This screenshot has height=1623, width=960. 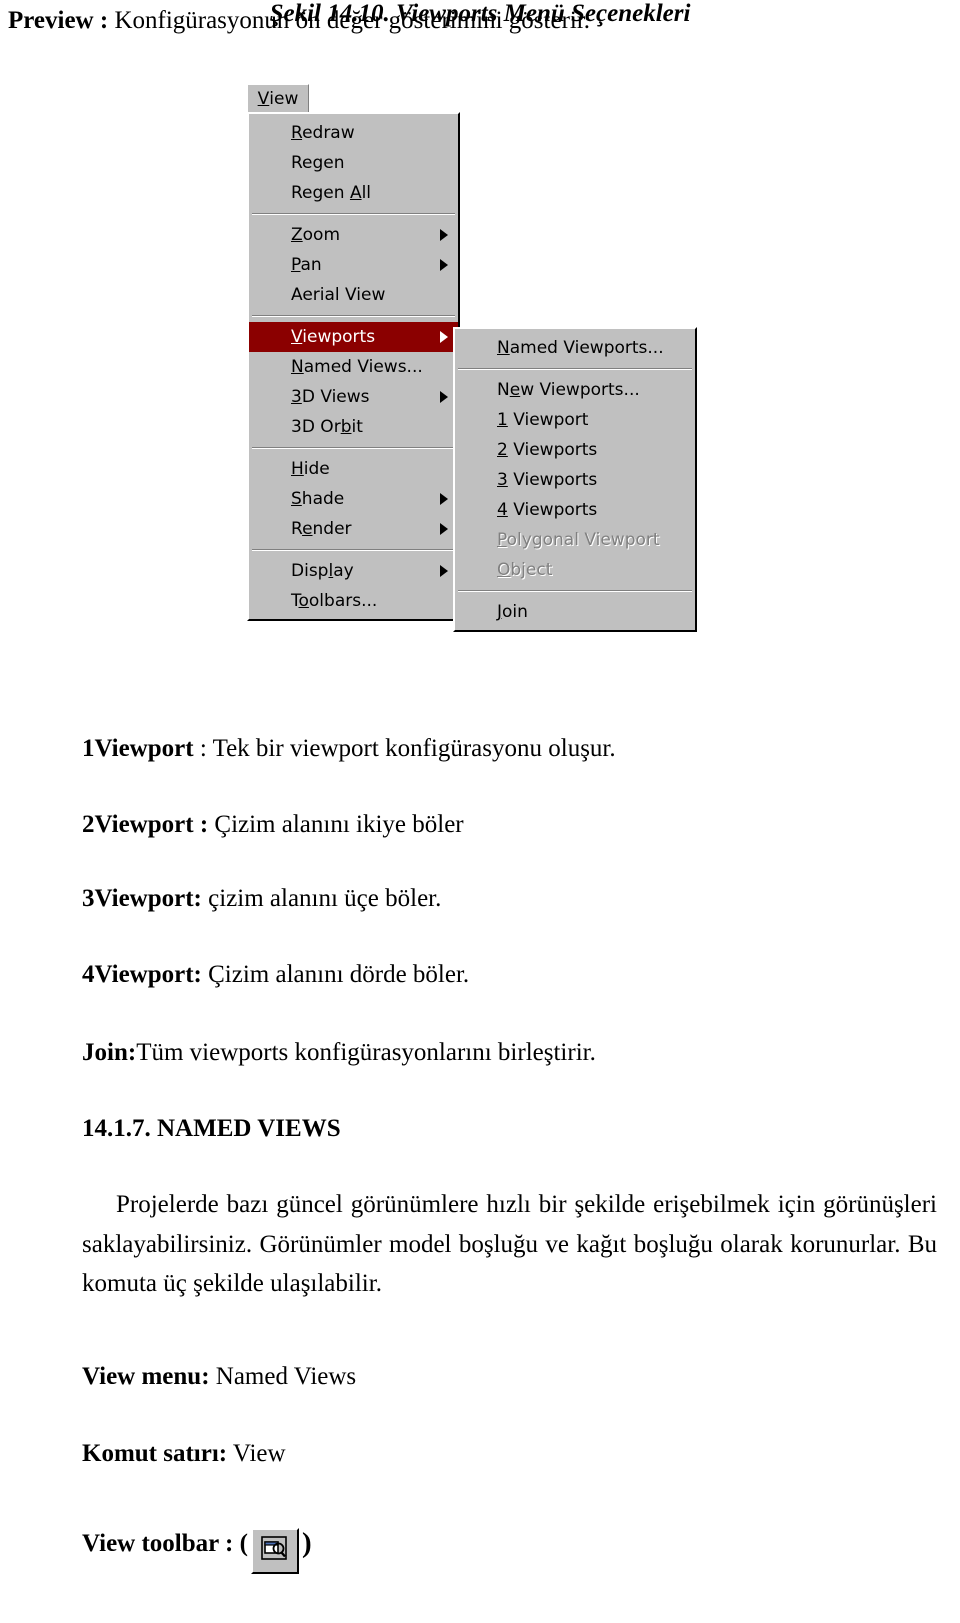 What do you see at coordinates (263, 98) in the screenshot?
I see `menubar-view-hotkey: V` at bounding box center [263, 98].